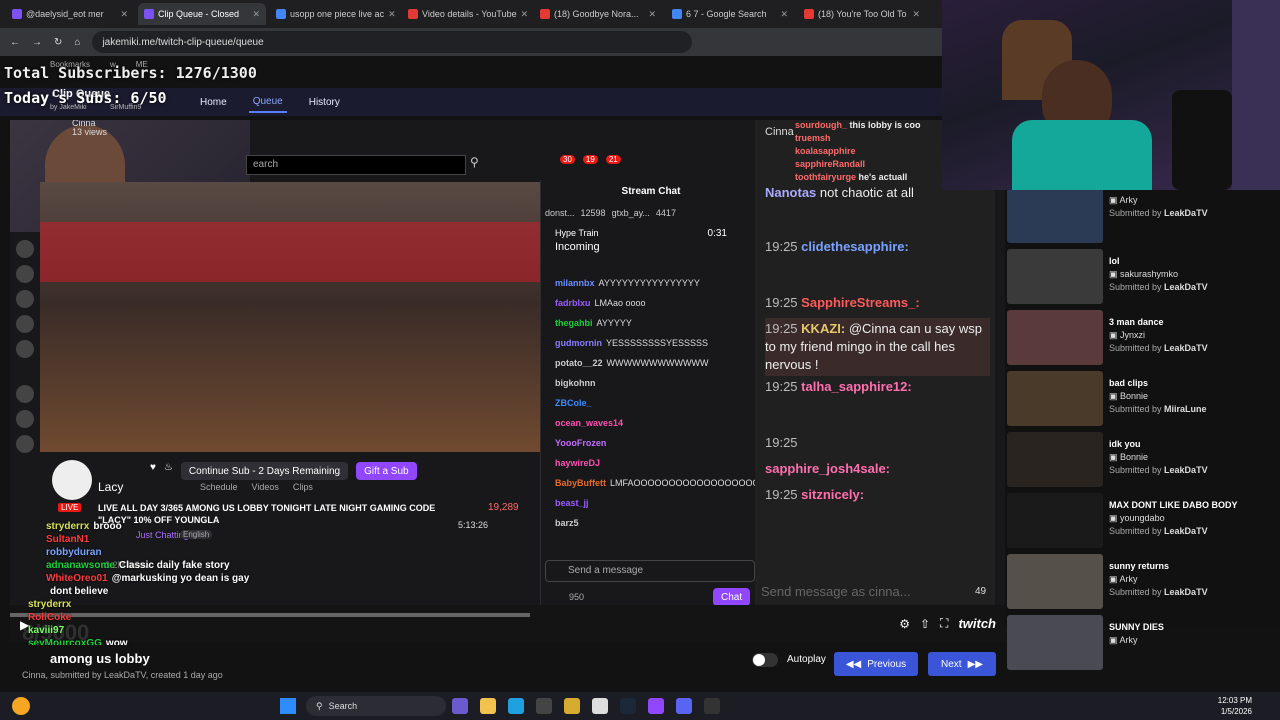 The image size is (1280, 720). What do you see at coordinates (825, 151) in the screenshot?
I see `chat-username: koalasapphire` at bounding box center [825, 151].